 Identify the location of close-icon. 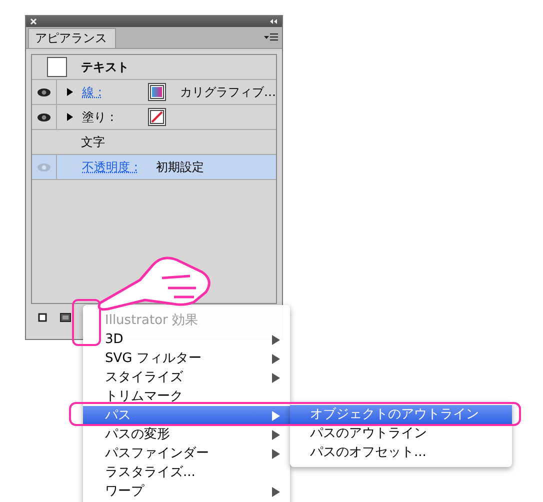
(33, 21).